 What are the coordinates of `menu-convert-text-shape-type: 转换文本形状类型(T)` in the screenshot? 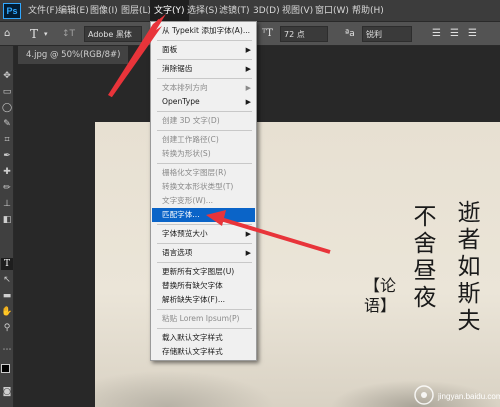 It's located at (203, 187).